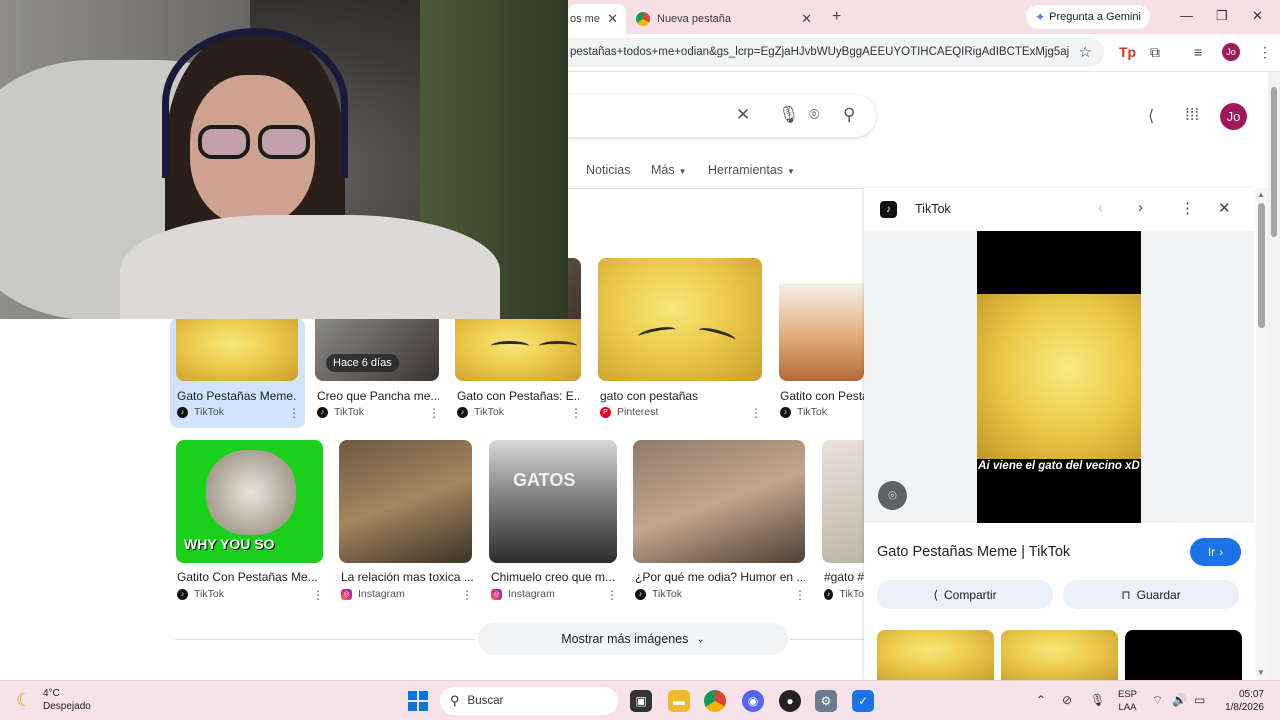 This screenshot has width=1280, height=720. I want to click on tab-new: Nueva pestaña ✕, so click(725, 19).